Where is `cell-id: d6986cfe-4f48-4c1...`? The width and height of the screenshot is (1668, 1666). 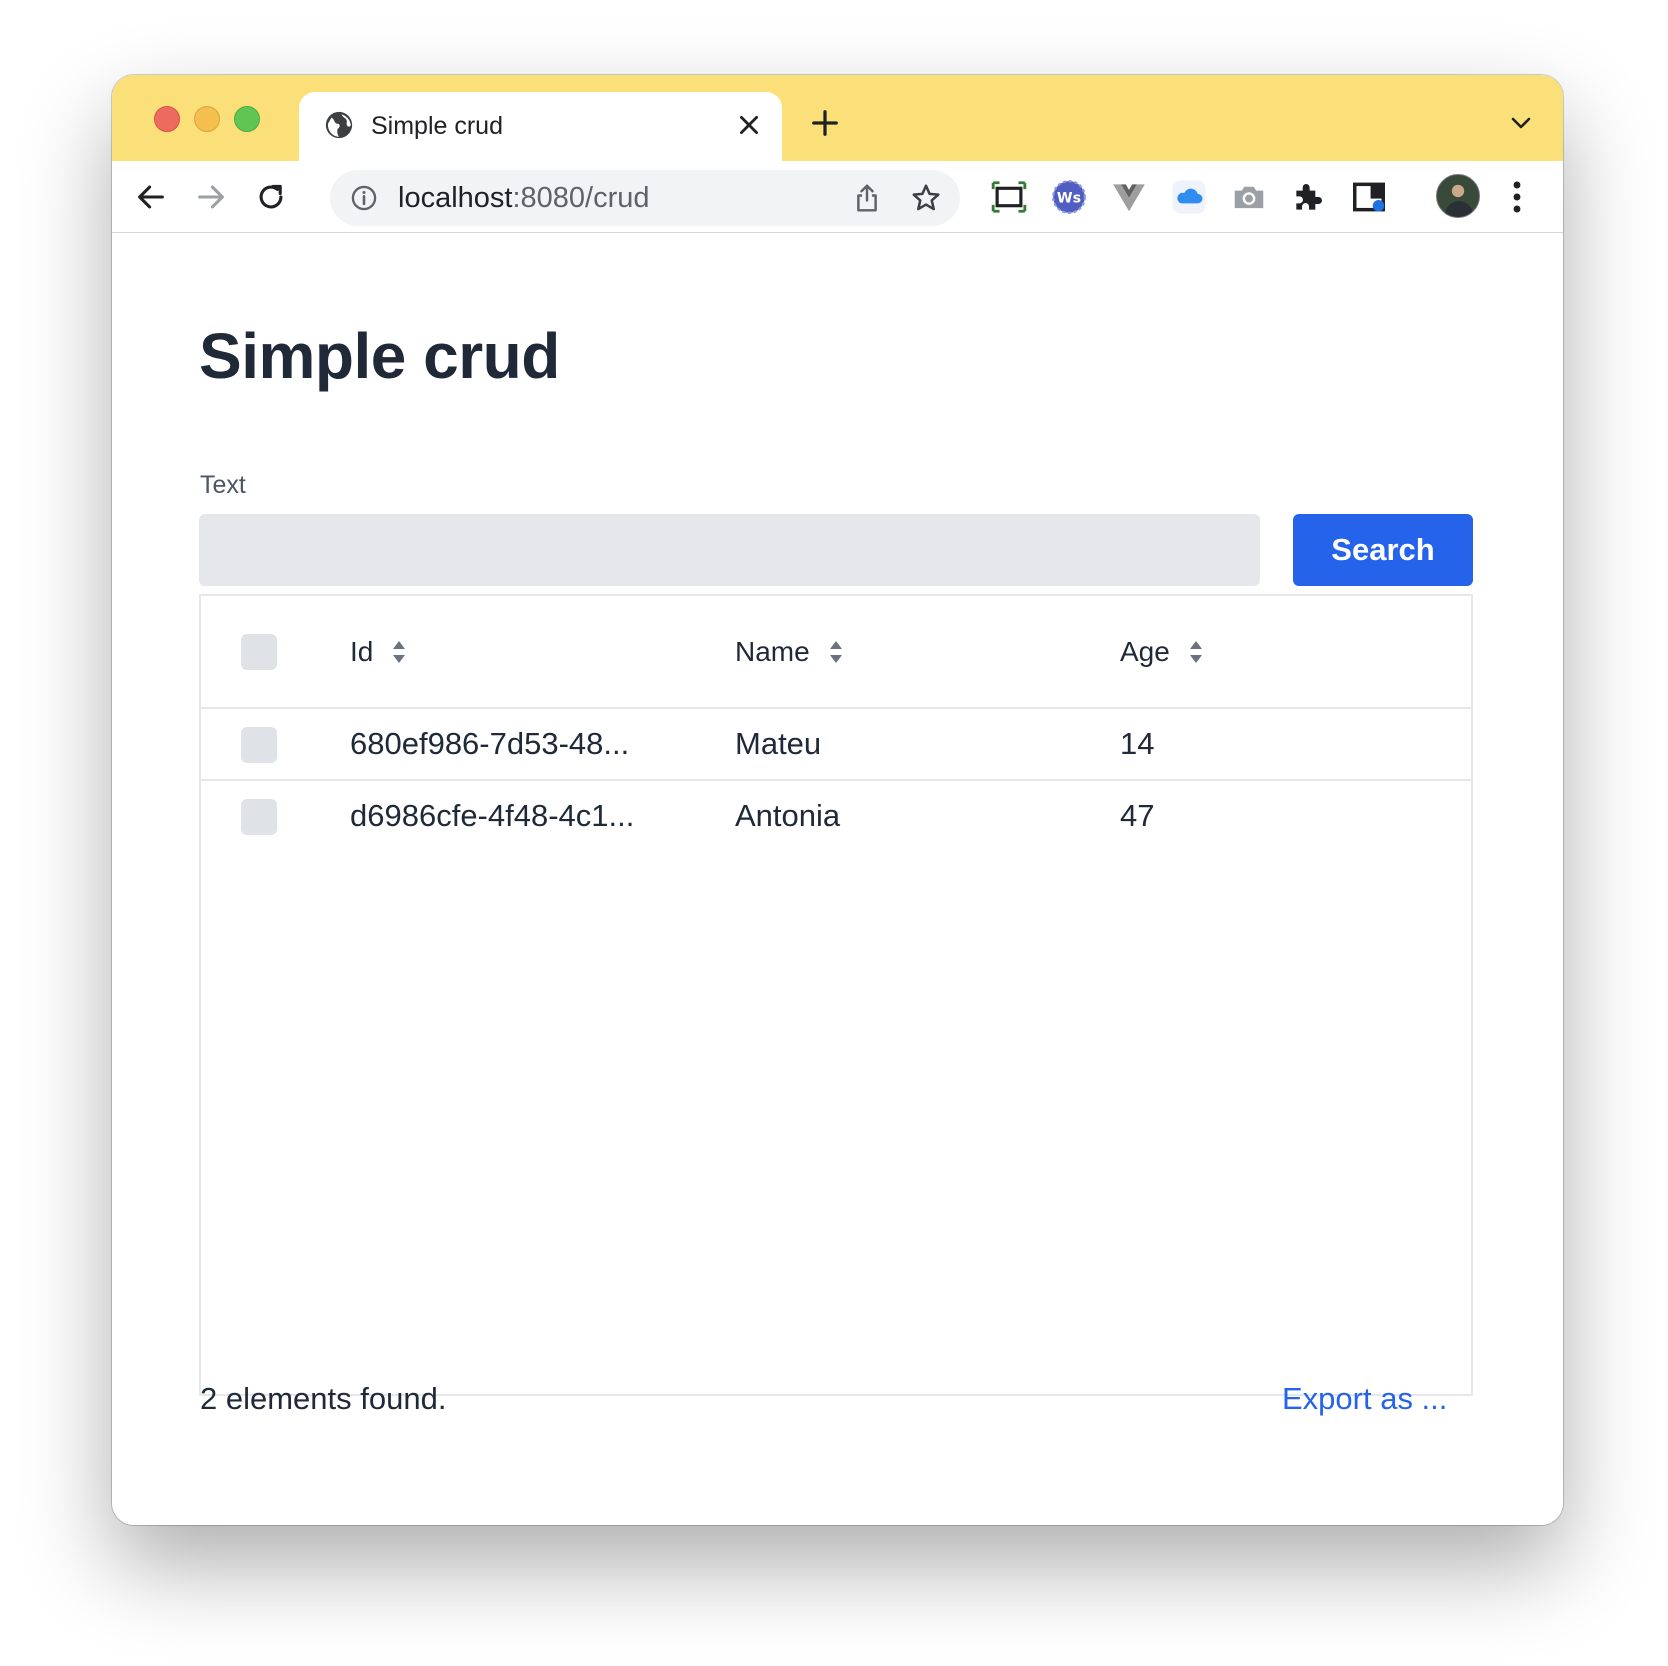
cell-id: d6986cfe-4f48-4c1... is located at coordinates (492, 815).